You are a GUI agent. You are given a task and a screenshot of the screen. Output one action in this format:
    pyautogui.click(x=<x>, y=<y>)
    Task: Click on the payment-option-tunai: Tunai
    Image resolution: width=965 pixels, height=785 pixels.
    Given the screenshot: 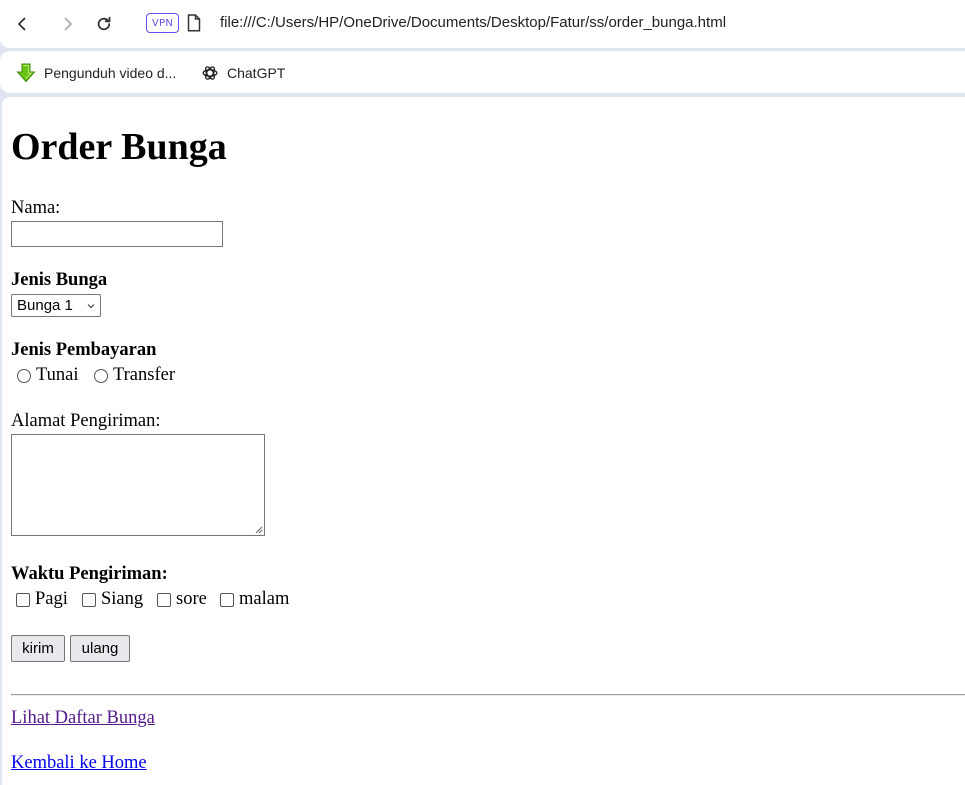 What is the action you would take?
    pyautogui.click(x=48, y=375)
    